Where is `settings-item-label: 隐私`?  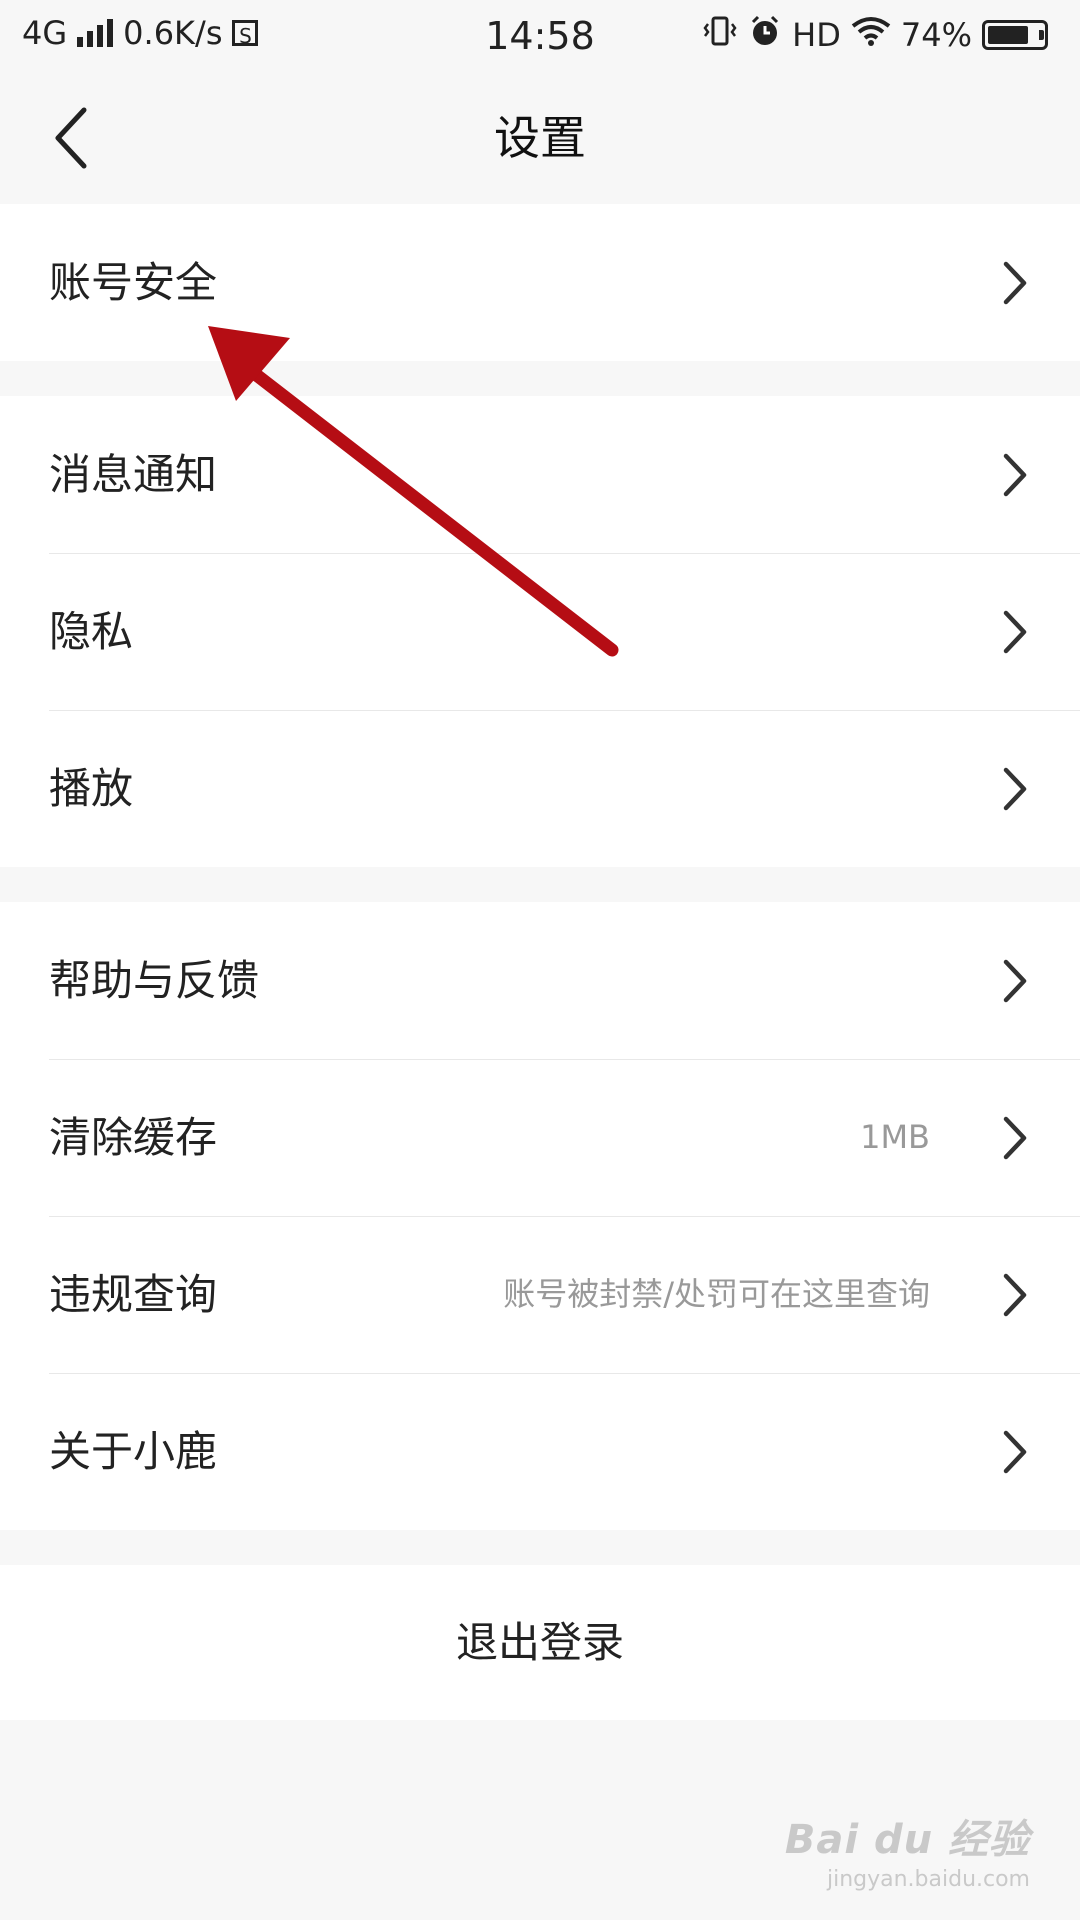 settings-item-label: 隐私 is located at coordinates (91, 631).